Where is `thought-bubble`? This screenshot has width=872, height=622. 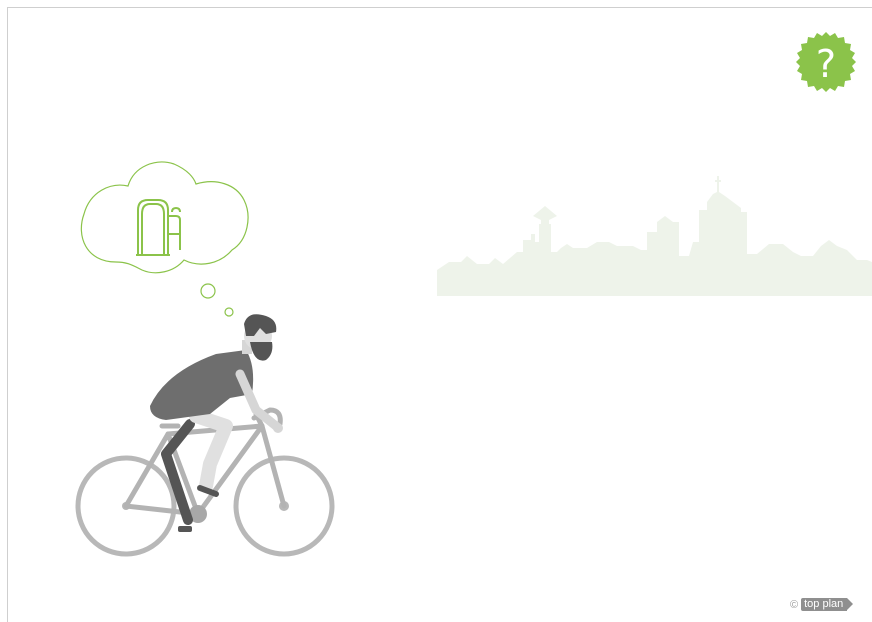 thought-bubble is located at coordinates (164, 239).